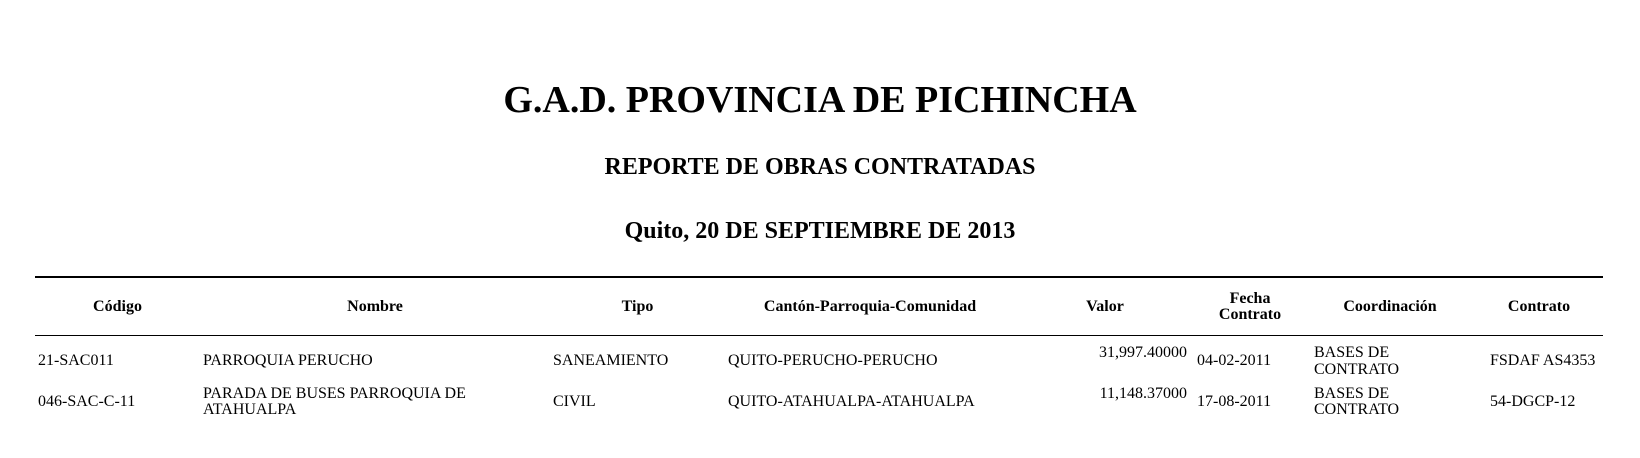 The image size is (1640, 458). I want to click on report-place-date: Quito, 20 DE SEPTIEMBRE DE 2013, so click(820, 231).